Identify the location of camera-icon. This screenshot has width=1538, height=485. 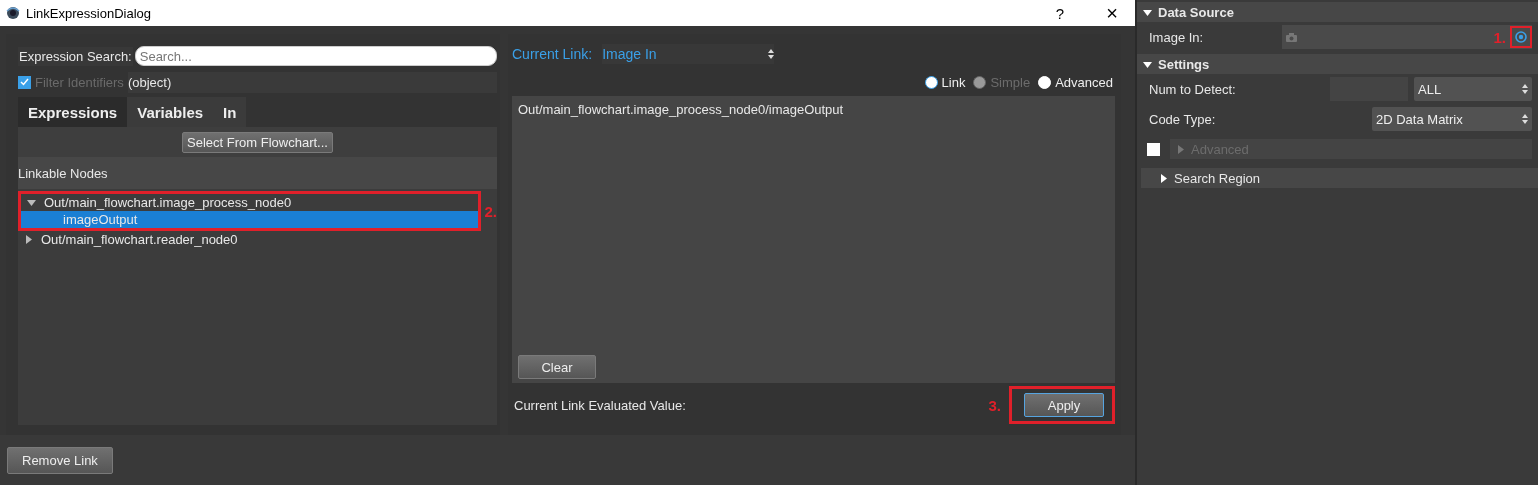
(1291, 37).